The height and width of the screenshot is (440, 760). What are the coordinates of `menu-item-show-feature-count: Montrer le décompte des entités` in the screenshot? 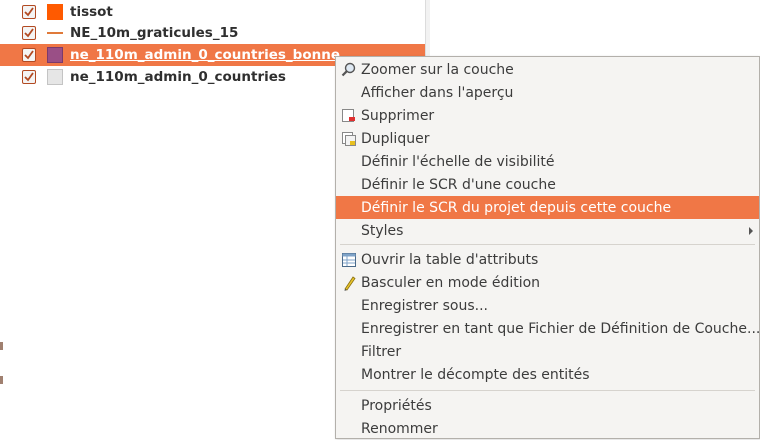 It's located at (547, 374).